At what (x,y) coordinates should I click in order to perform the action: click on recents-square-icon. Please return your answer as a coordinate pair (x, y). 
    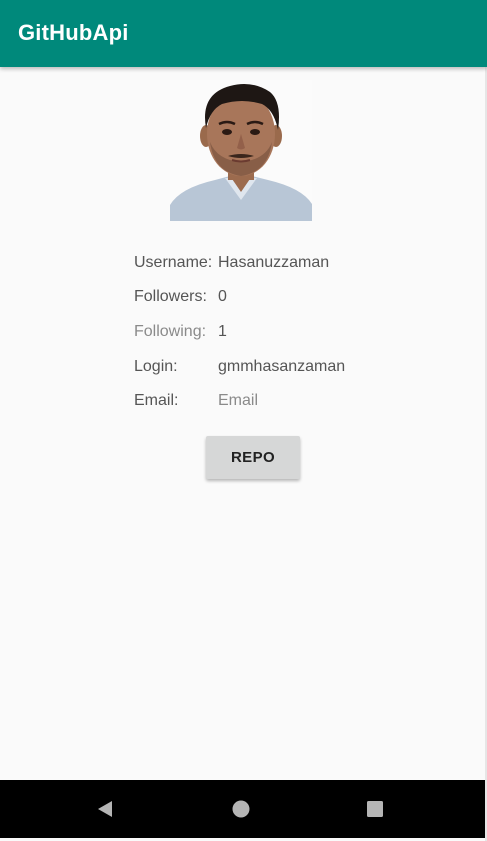
    Looking at the image, I should click on (375, 809).